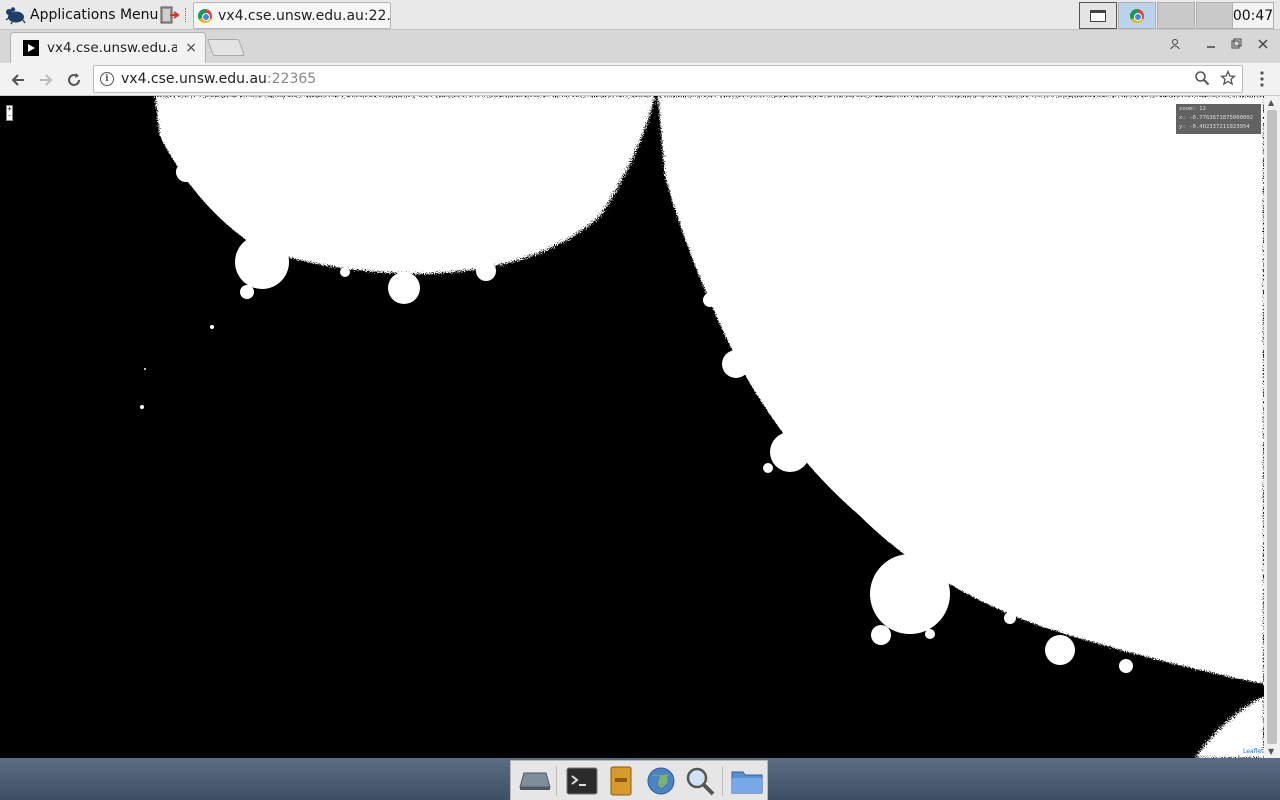 The image size is (1280, 800). Describe the element at coordinates (191, 48) in the screenshot. I see `tab-close-icon: ×` at that location.